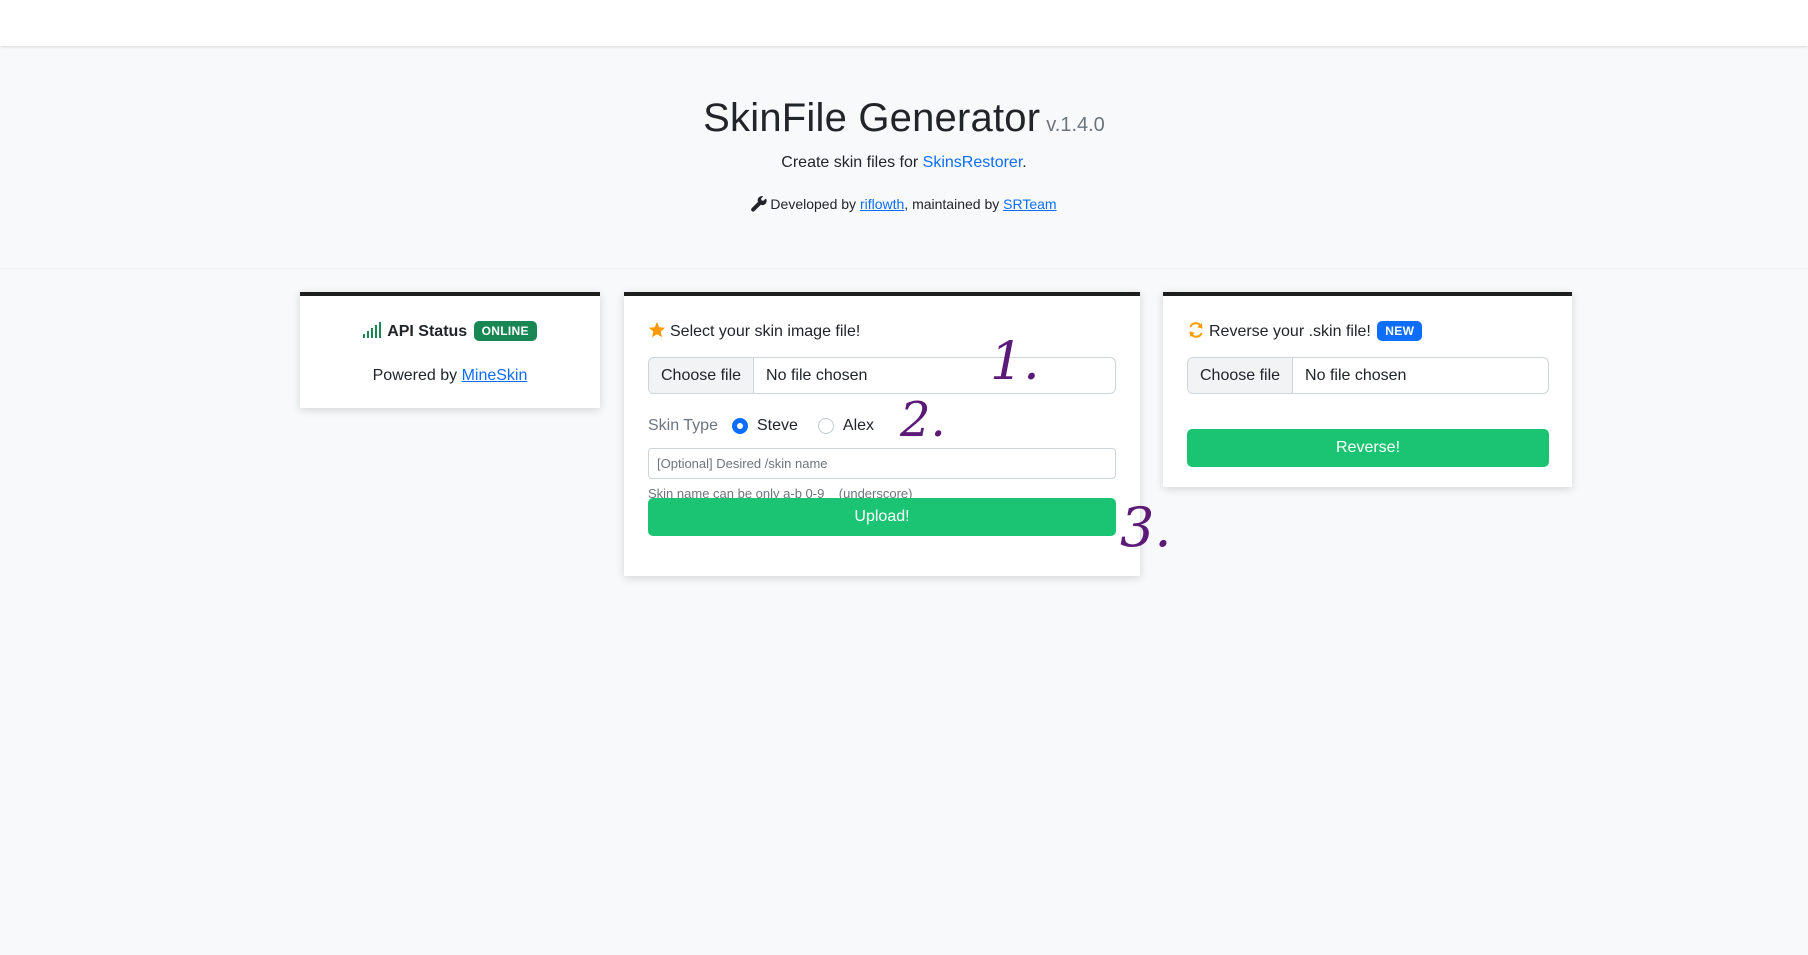  What do you see at coordinates (923, 420) in the screenshot?
I see `annotation-step-2: 2.` at bounding box center [923, 420].